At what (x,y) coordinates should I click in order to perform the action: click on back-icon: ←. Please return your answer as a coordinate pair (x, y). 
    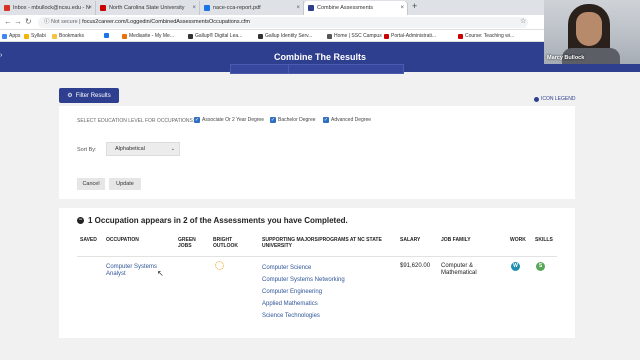
    Looking at the image, I should click on (8, 21).